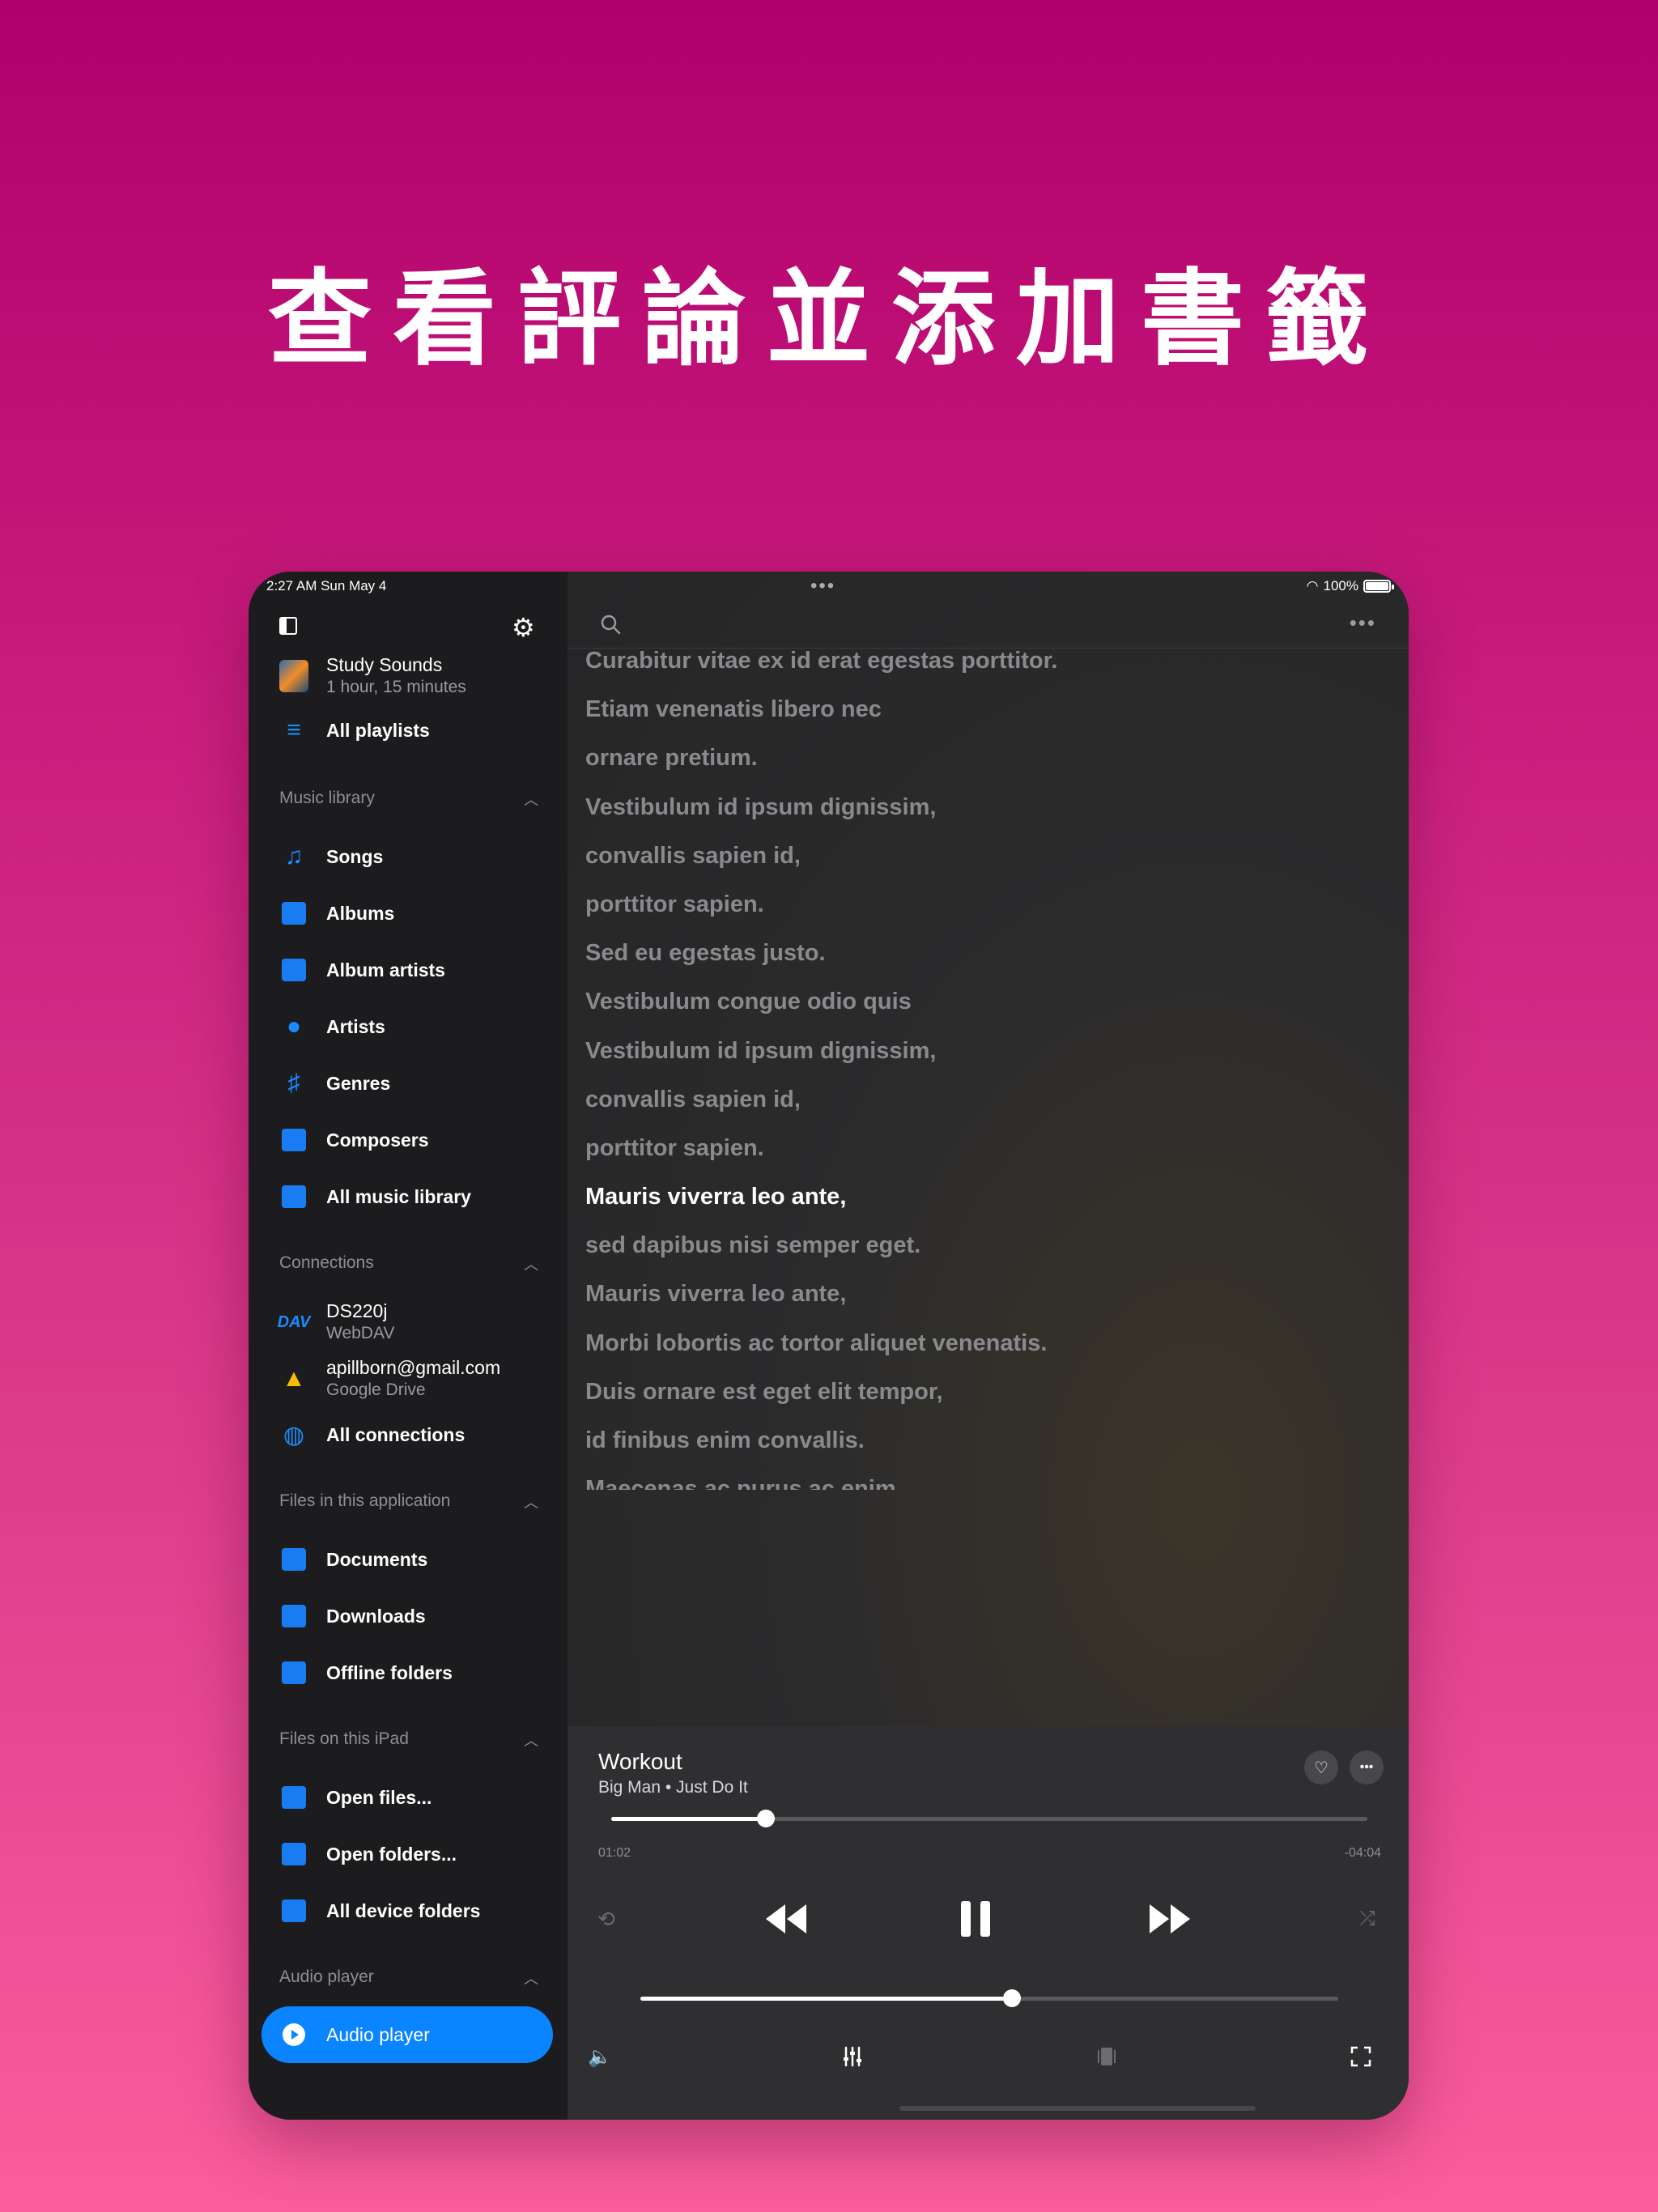 This screenshot has height=2212, width=1658. I want to click on sidebar-item-label: All connections, so click(396, 1434).